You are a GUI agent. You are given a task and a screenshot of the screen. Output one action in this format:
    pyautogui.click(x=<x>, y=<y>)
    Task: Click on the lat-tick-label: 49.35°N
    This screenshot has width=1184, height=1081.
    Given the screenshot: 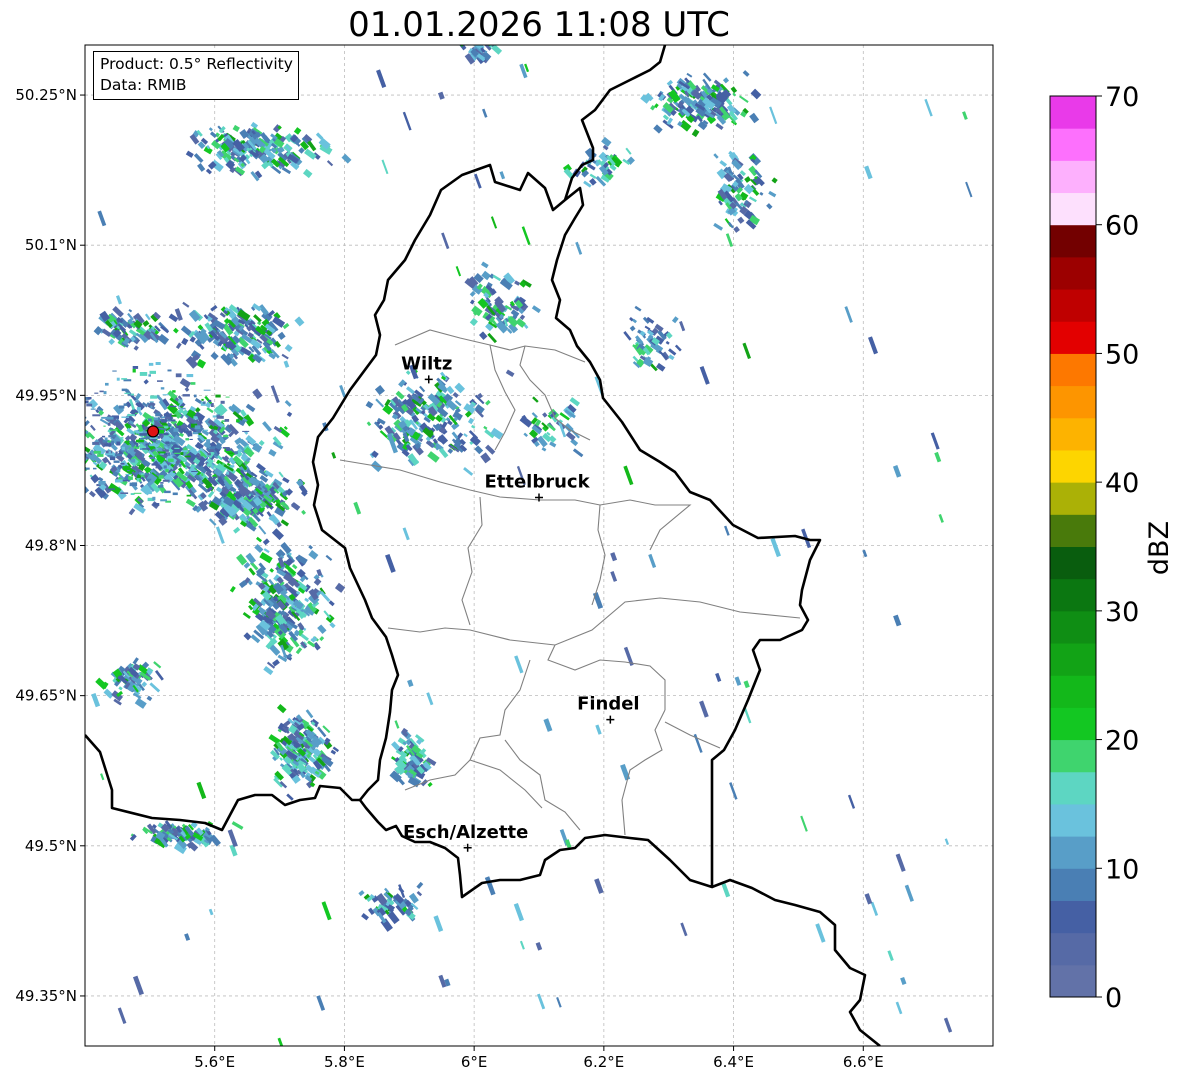 What is the action you would take?
    pyautogui.click(x=46, y=996)
    